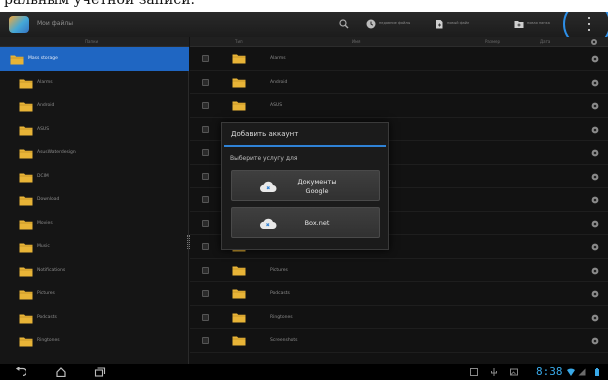  Describe the element at coordinates (278, 58) in the screenshot. I see `file-name: Alarms` at that location.